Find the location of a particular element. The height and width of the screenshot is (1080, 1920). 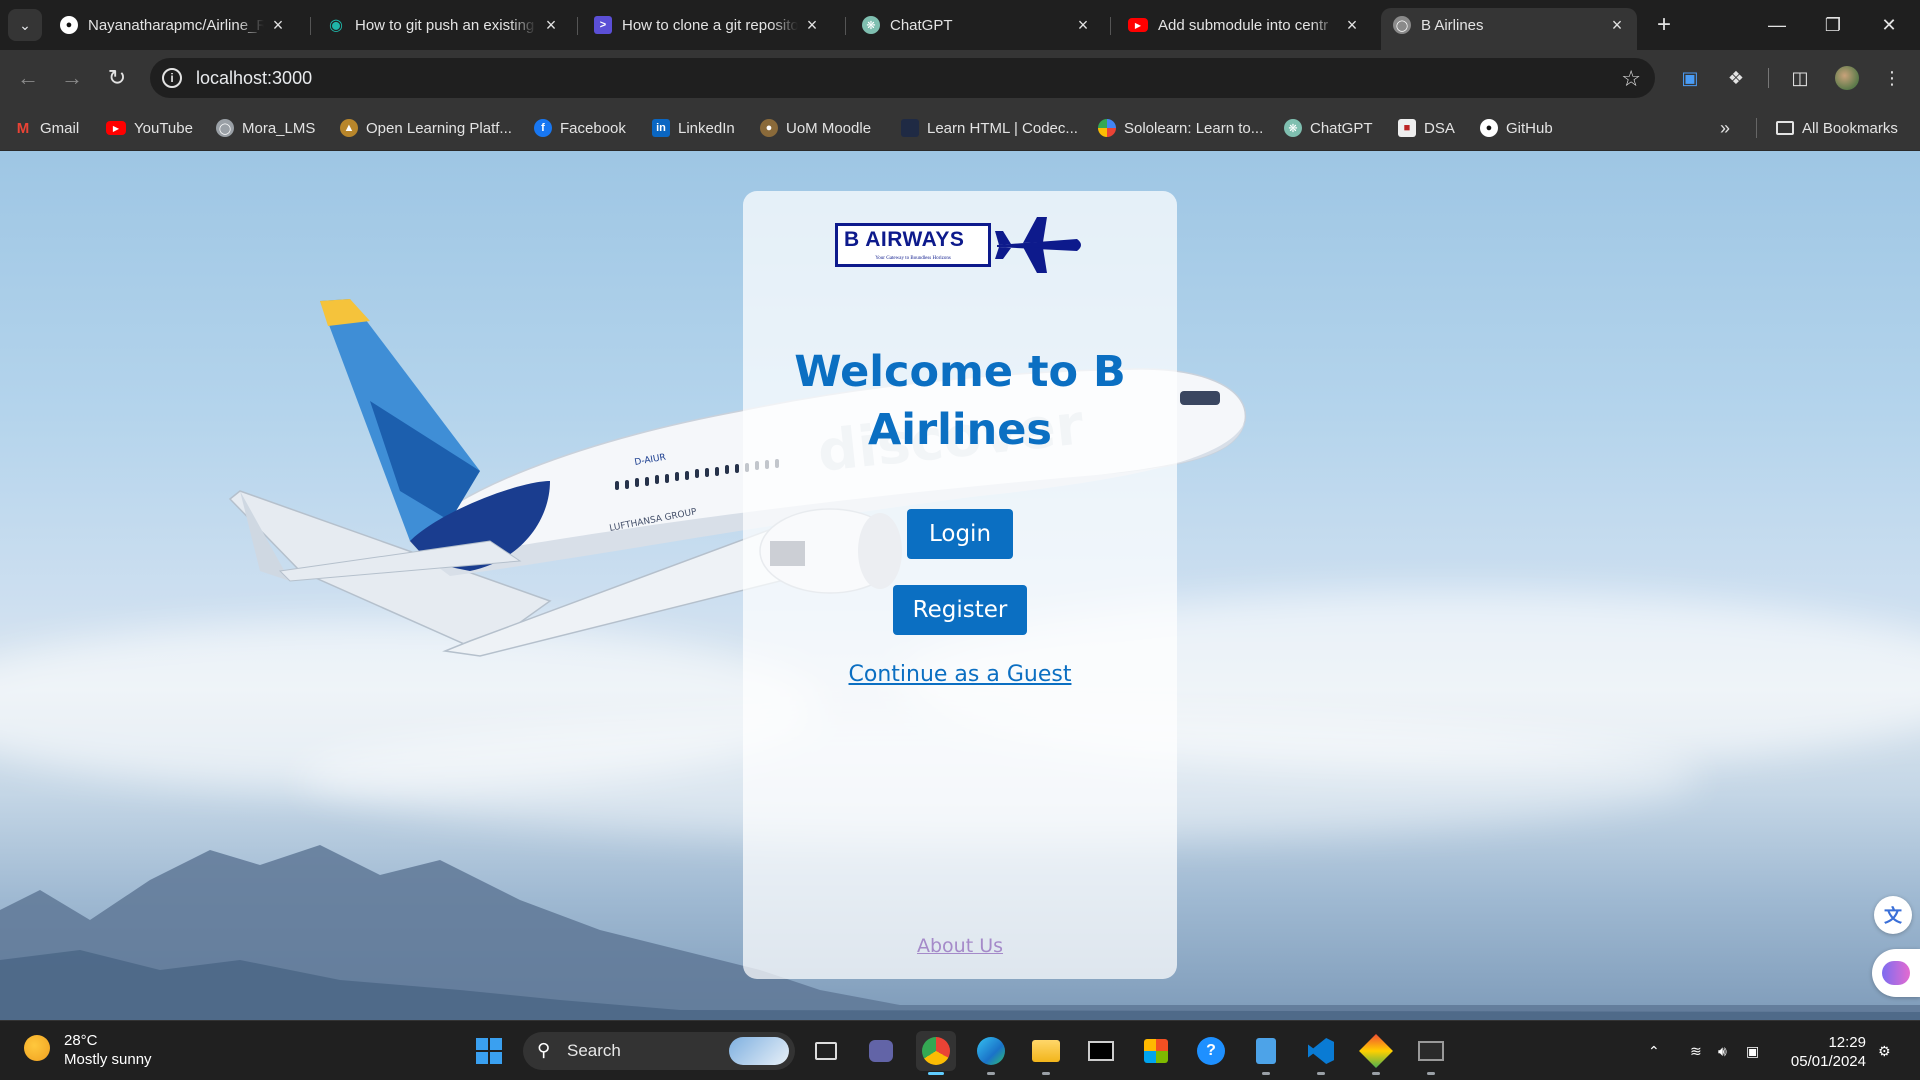

bookmark-facebook: f Facebook is located at coordinates (580, 128).